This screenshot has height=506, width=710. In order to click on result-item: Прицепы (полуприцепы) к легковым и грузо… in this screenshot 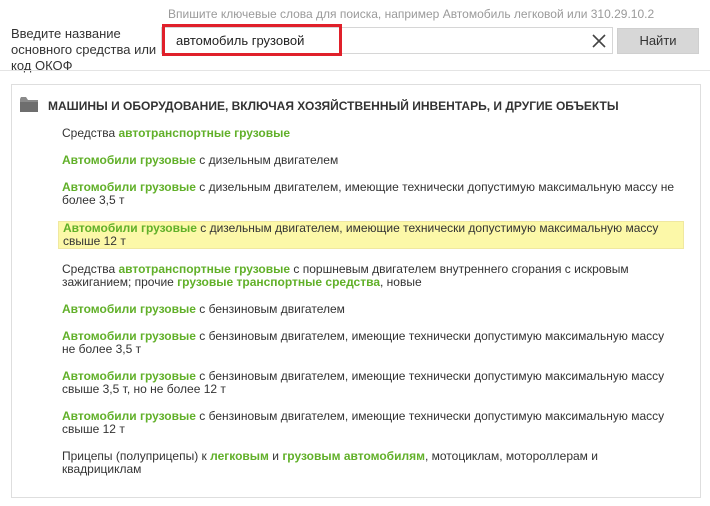, I will do `click(371, 463)`.